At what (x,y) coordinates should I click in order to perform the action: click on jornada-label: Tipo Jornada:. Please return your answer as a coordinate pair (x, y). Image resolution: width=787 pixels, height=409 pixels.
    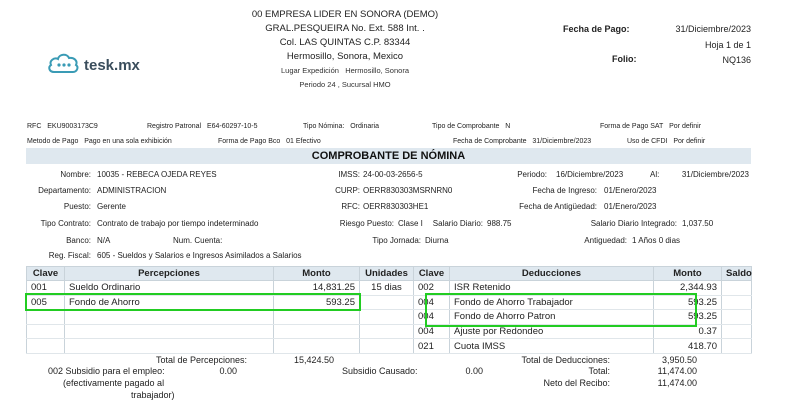
    Looking at the image, I should click on (396, 240).